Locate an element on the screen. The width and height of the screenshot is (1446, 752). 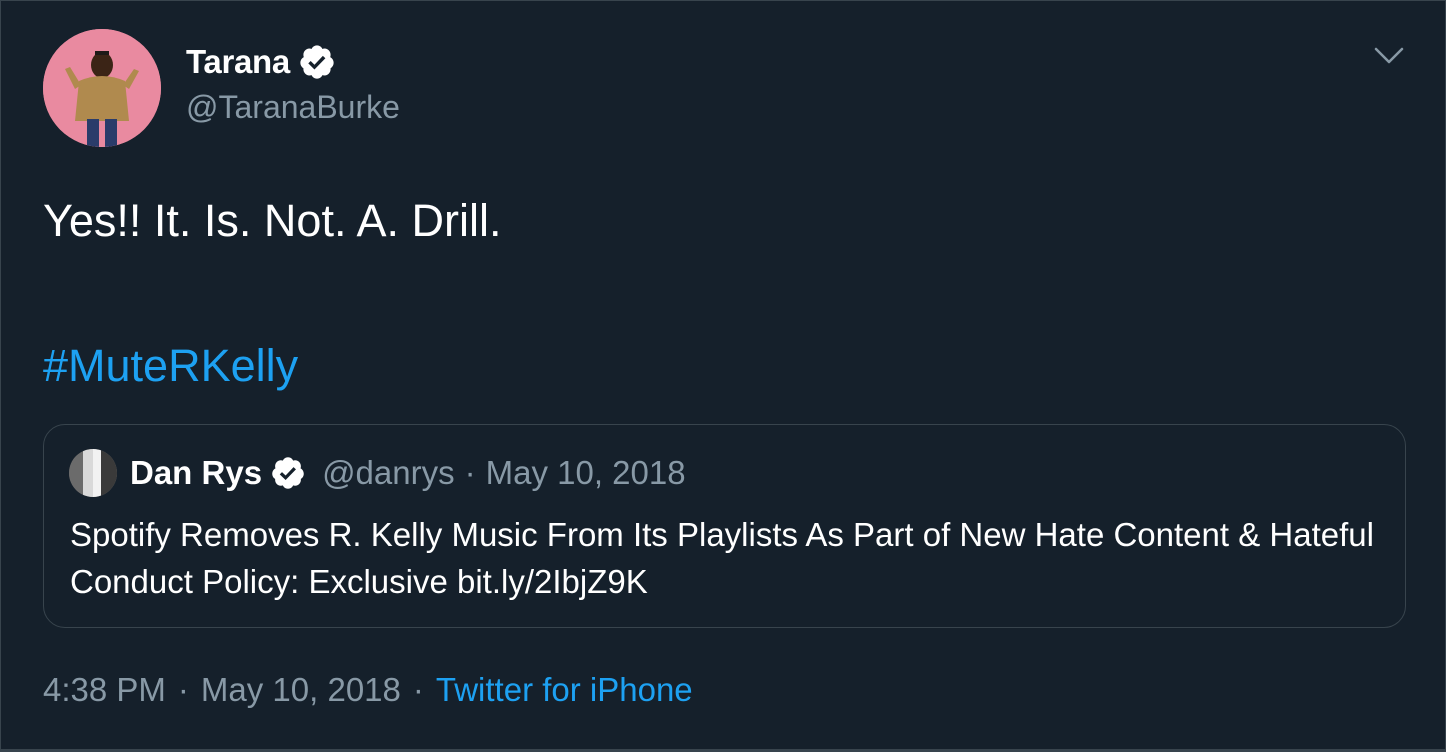
quoted-handle: @danrys is located at coordinates (388, 472).